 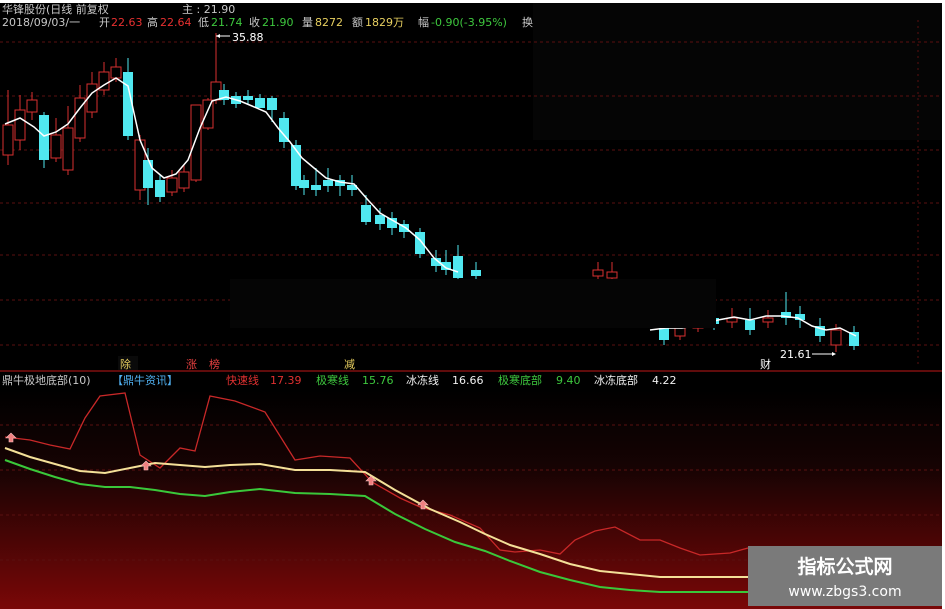 I want to click on high-label: 高, so click(x=152, y=22).